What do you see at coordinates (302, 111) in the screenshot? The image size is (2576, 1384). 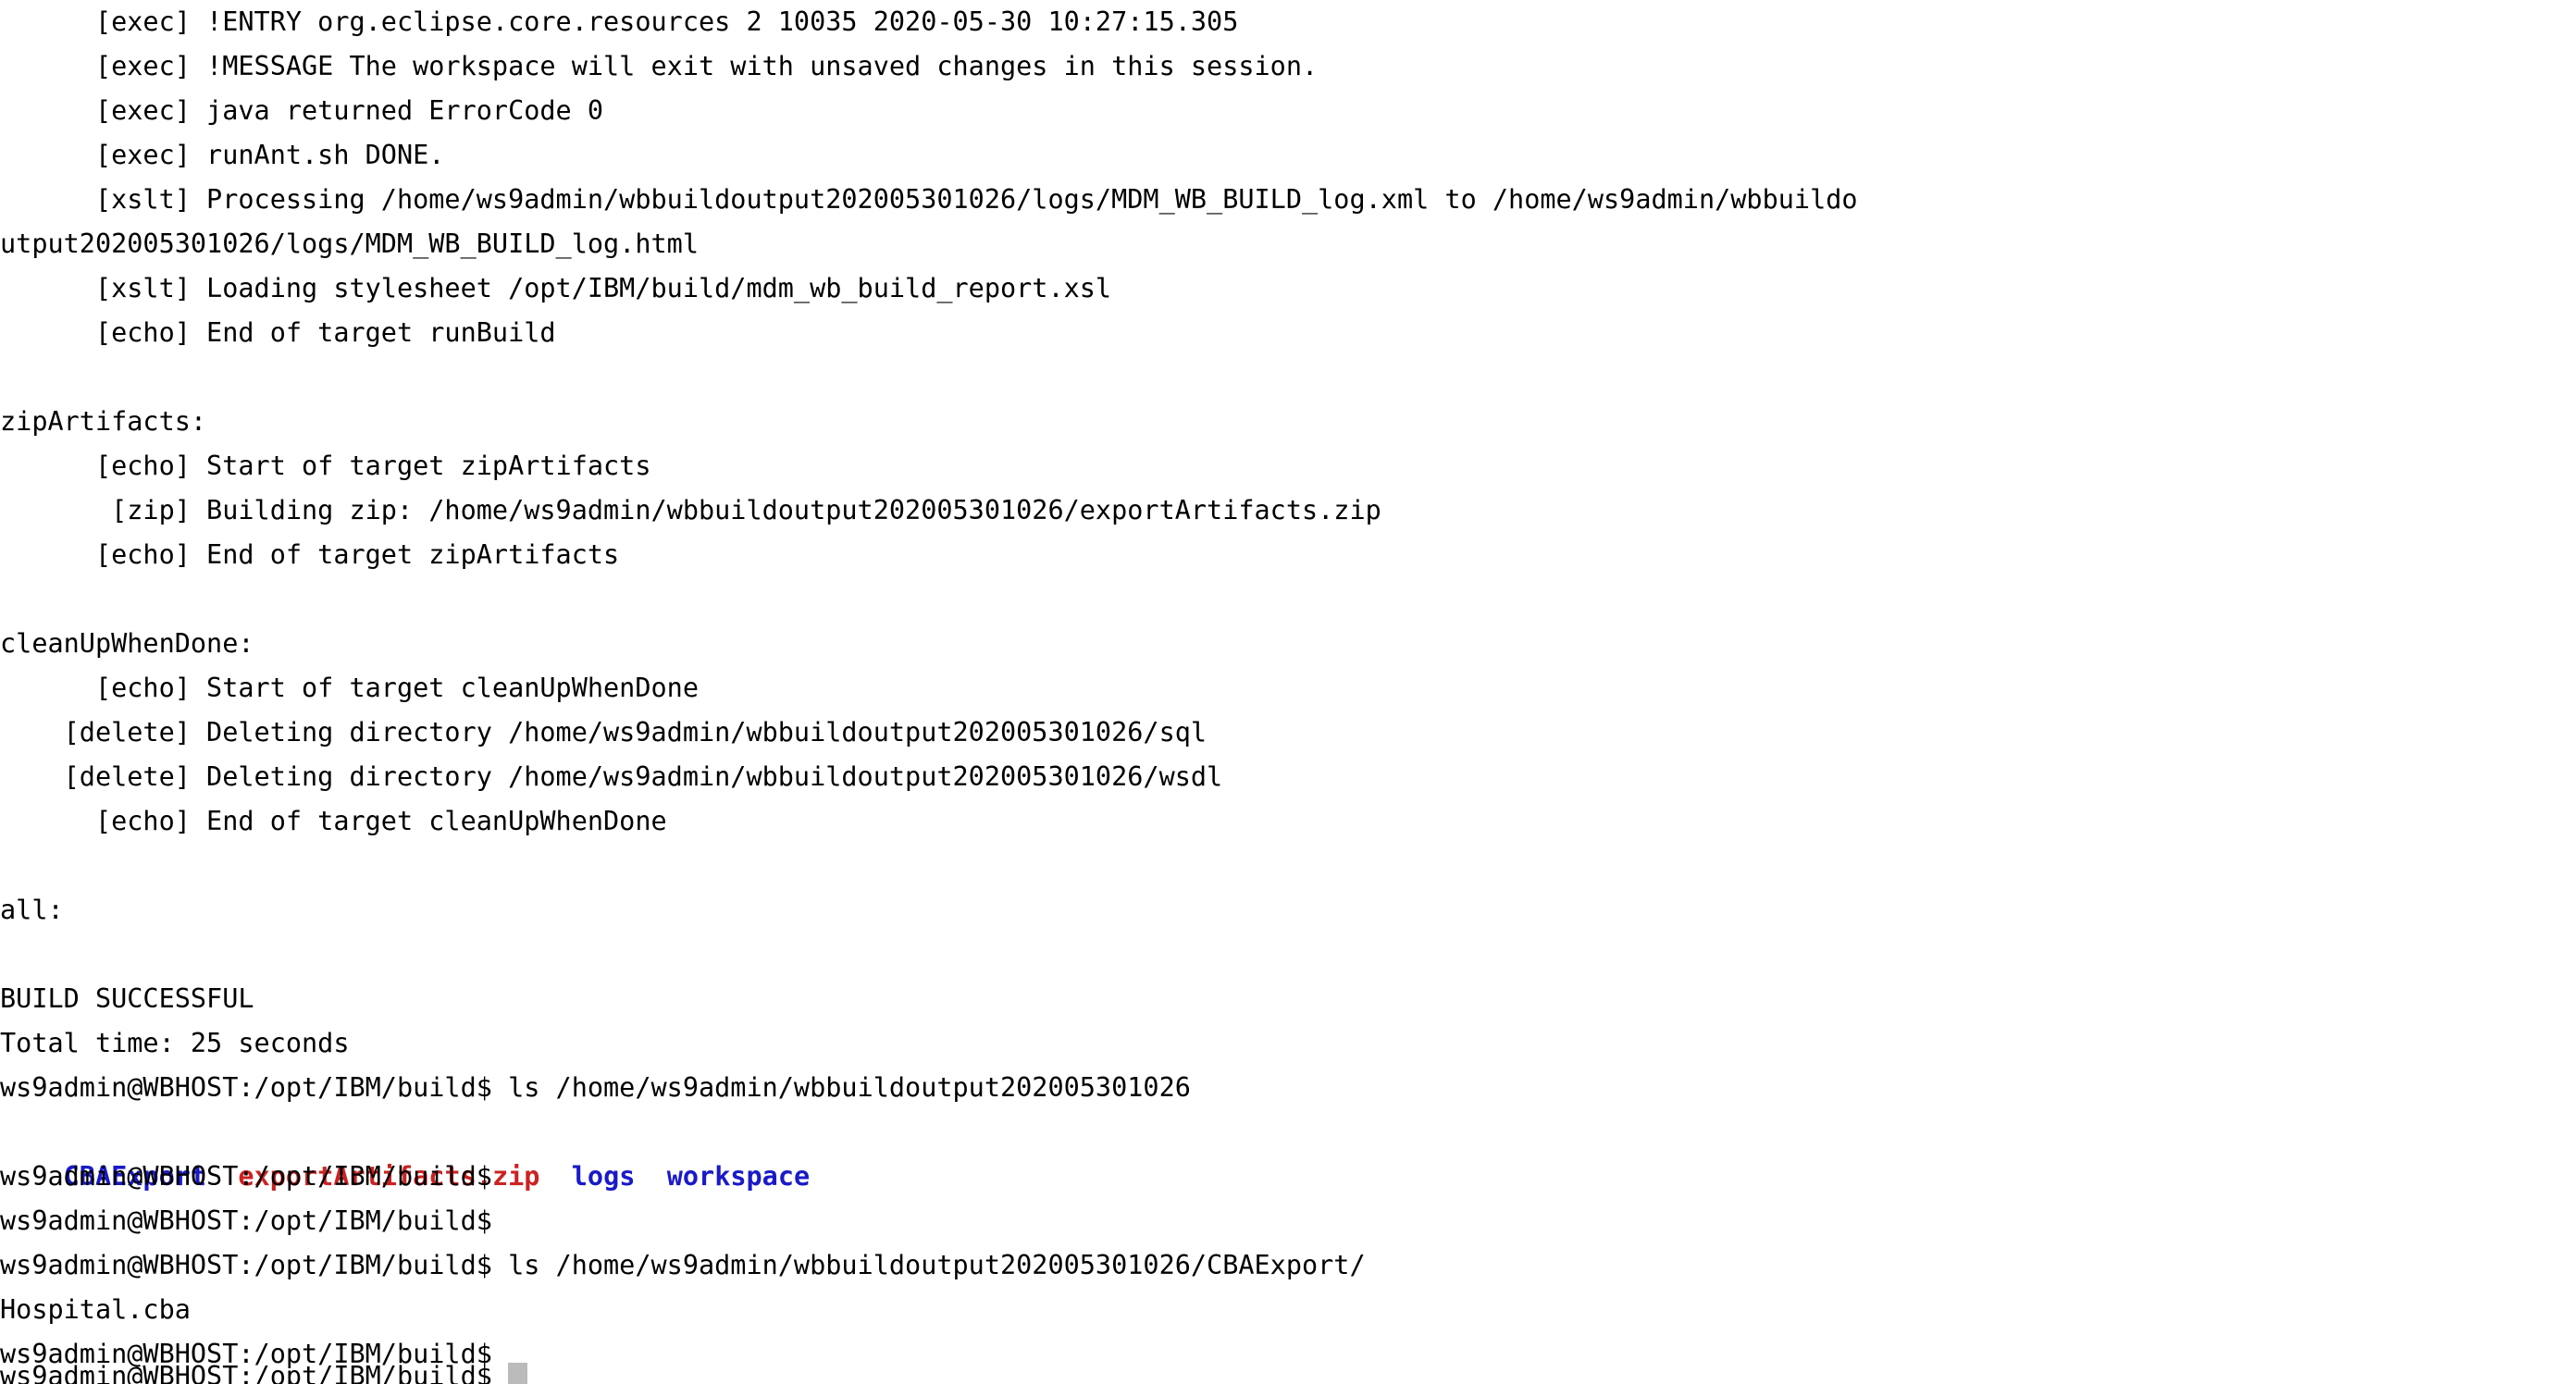 I see `log-line: [exec] java returned ErrorCode 0` at bounding box center [302, 111].